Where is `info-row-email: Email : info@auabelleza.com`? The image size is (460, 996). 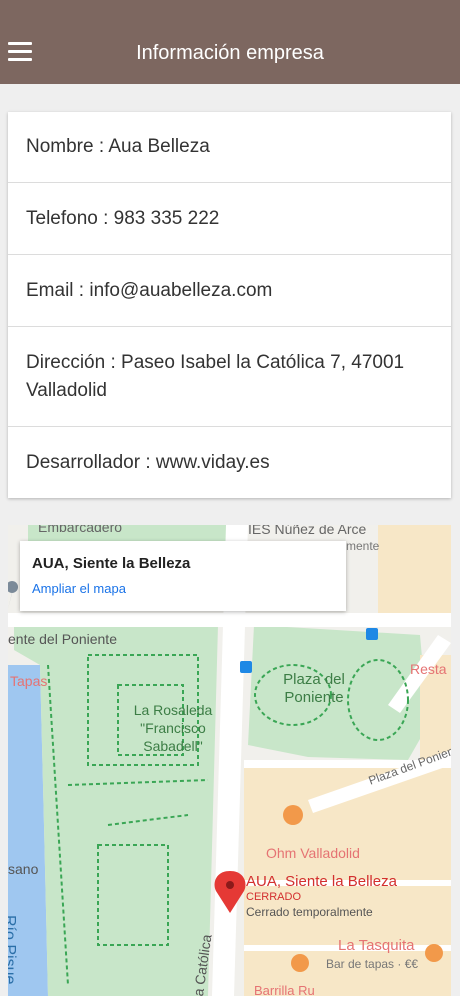
info-row-email: Email : info@auabelleza.com is located at coordinates (229, 291).